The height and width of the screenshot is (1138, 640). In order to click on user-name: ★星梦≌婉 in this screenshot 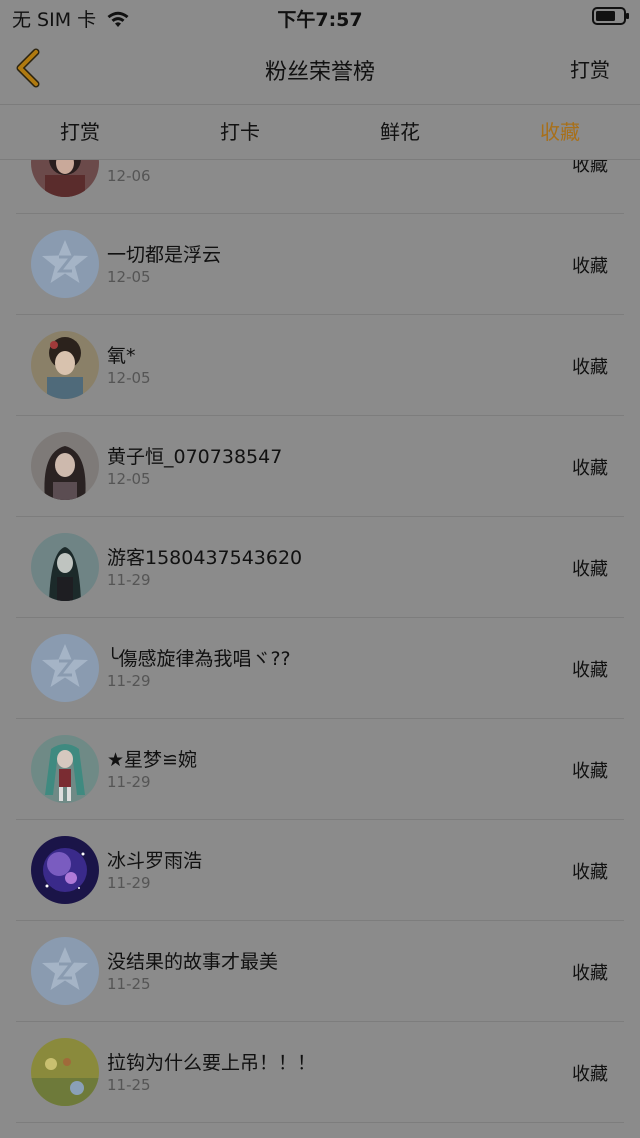, I will do `click(152, 760)`.